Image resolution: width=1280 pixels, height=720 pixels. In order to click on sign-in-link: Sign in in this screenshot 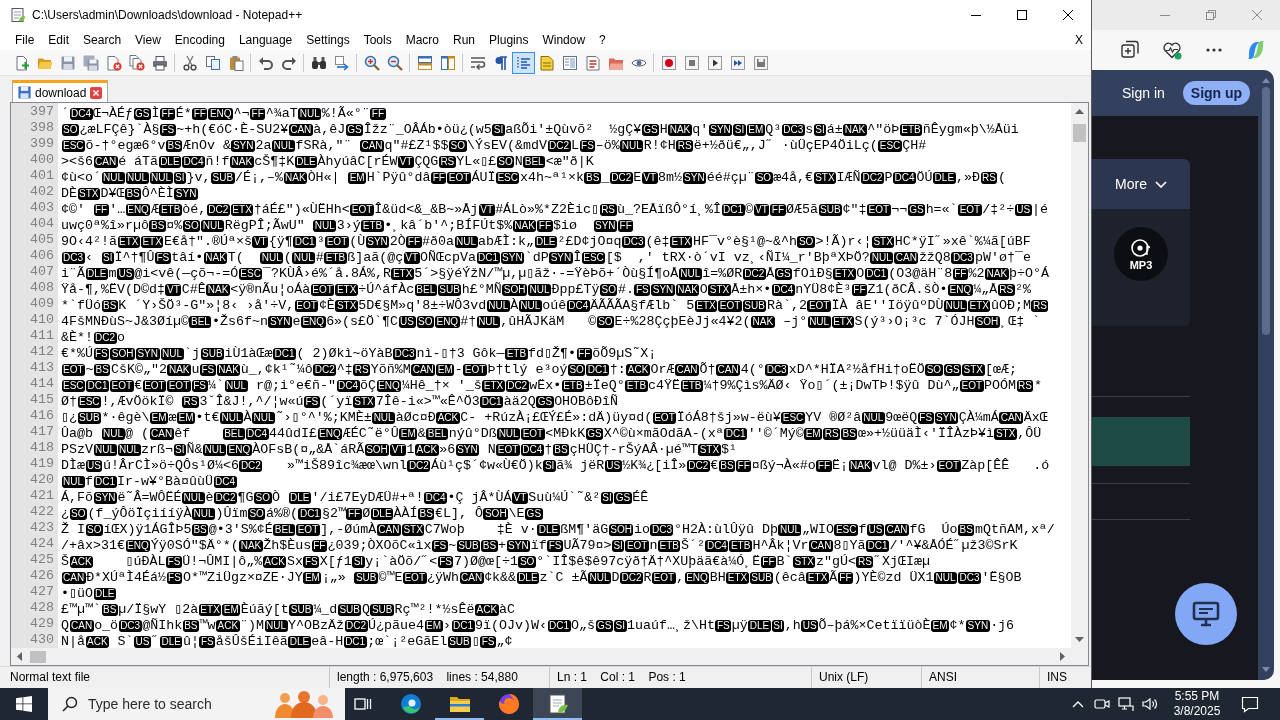, I will do `click(1143, 93)`.